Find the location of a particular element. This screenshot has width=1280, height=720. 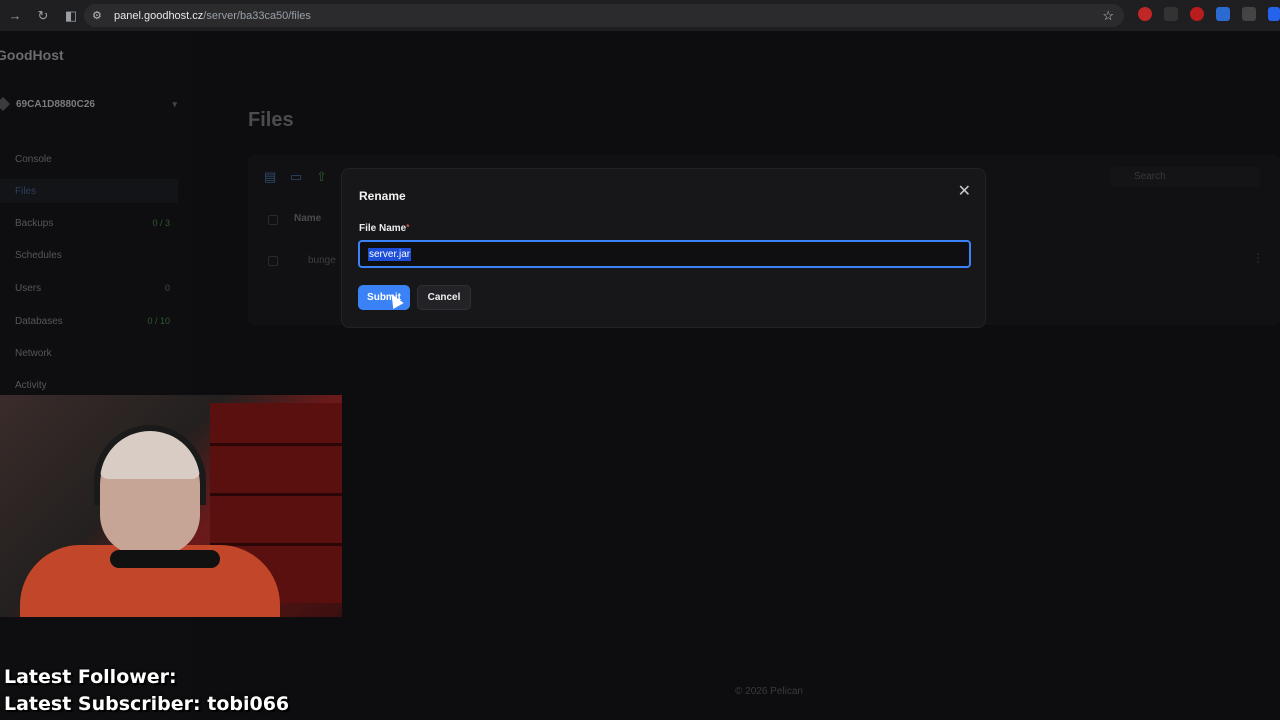

site-settings-icon: ⚙ is located at coordinates (99, 15).